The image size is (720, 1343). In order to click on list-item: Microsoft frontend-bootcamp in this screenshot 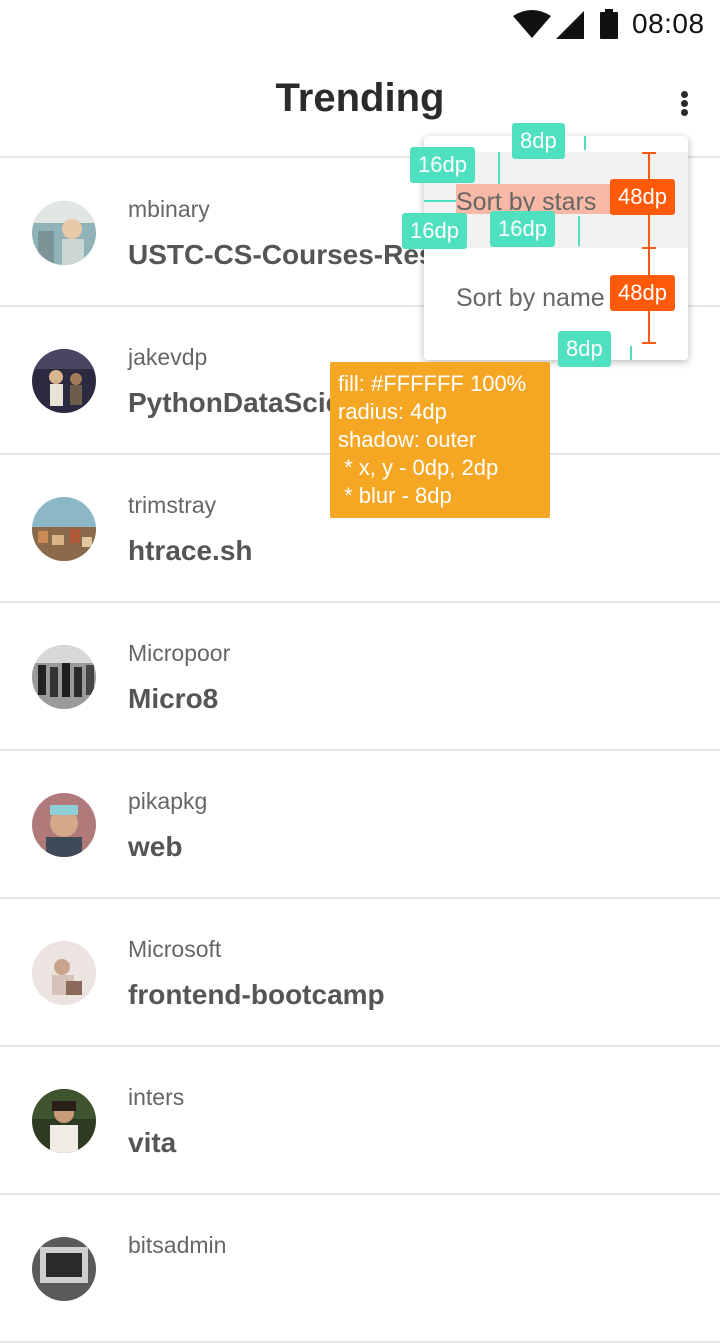, I will do `click(360, 973)`.